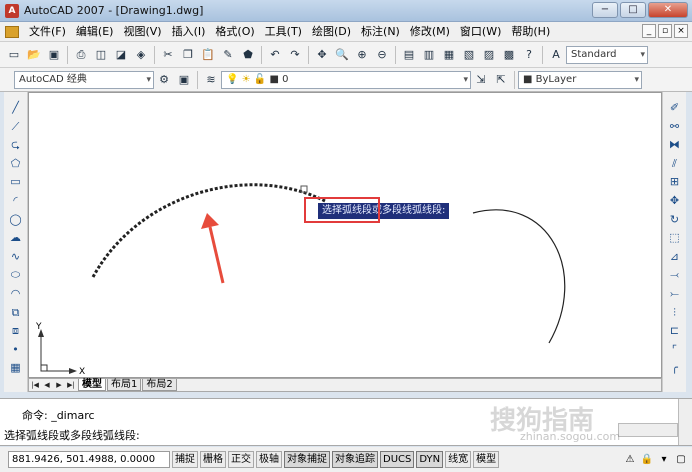  Describe the element at coordinates (647, 460) in the screenshot. I see `lock-icon: 🔒` at that location.